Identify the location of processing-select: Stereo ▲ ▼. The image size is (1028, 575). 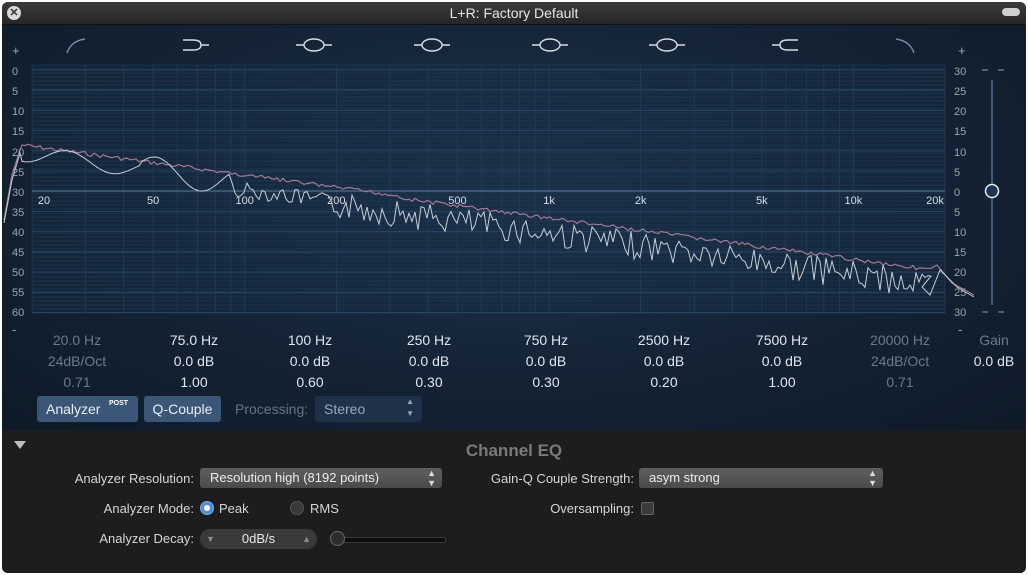
(368, 409).